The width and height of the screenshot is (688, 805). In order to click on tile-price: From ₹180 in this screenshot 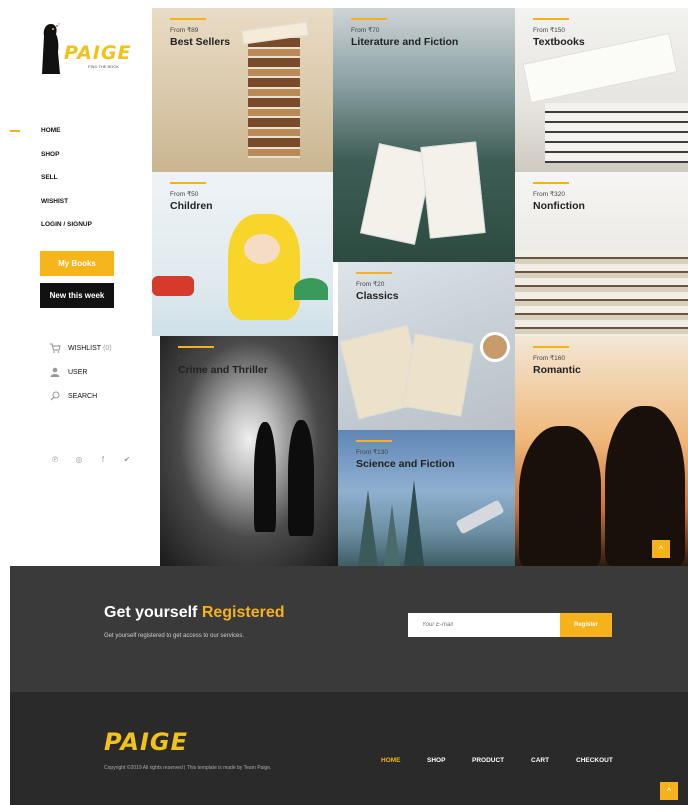, I will do `click(194, 358)`.